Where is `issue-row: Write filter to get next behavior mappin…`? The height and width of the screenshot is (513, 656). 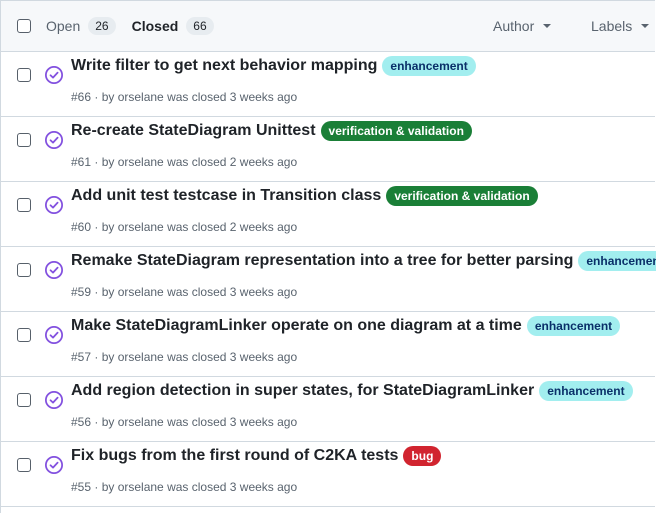 issue-row: Write filter to get next behavior mappin… is located at coordinates (328, 84).